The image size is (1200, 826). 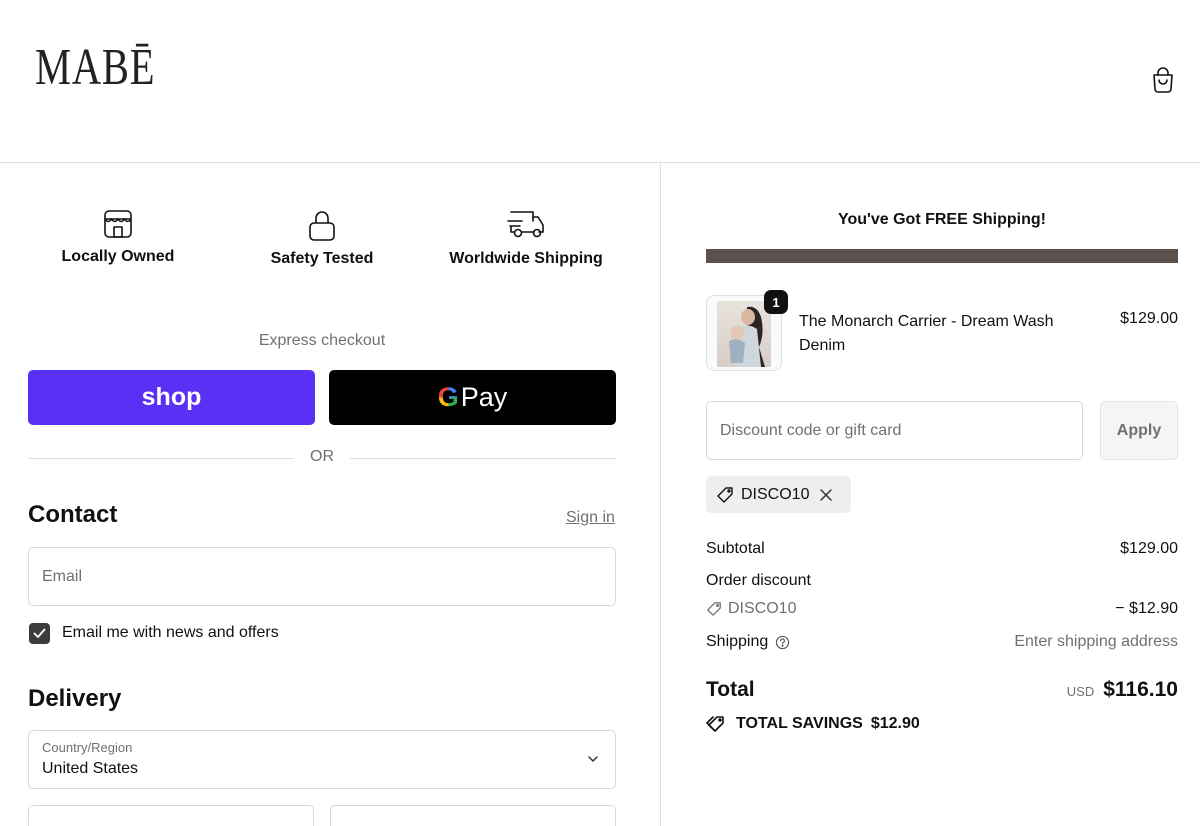 What do you see at coordinates (590, 518) in the screenshot?
I see `sign-in-link: Sign in` at bounding box center [590, 518].